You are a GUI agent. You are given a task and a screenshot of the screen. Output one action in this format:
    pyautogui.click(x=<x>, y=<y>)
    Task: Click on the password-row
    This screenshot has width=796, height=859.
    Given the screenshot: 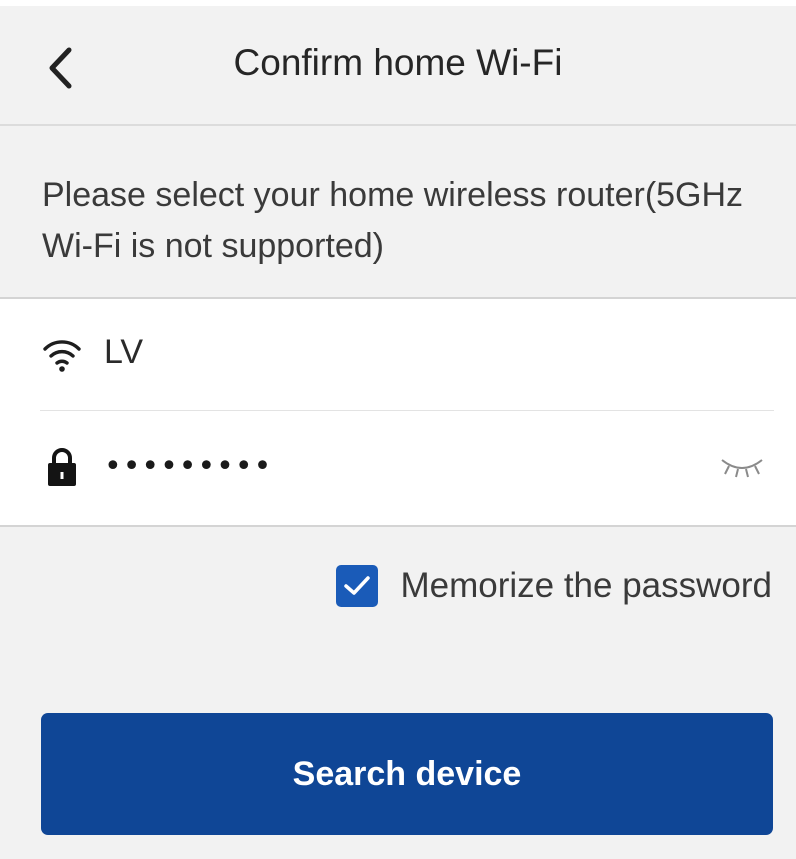 What is the action you would take?
    pyautogui.click(x=407, y=466)
    